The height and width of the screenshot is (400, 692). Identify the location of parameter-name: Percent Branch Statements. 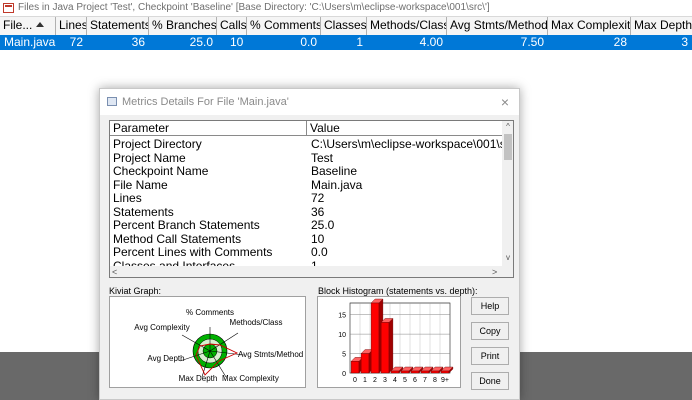
(186, 225).